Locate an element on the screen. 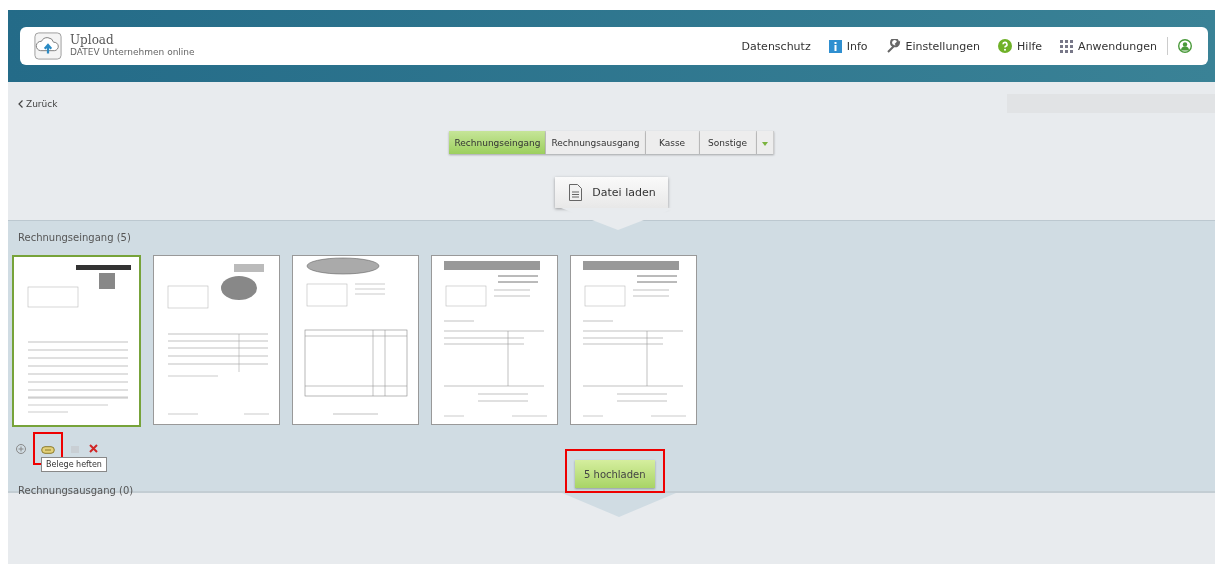  app-subtitle: DATEV Unternehmen online is located at coordinates (132, 52).